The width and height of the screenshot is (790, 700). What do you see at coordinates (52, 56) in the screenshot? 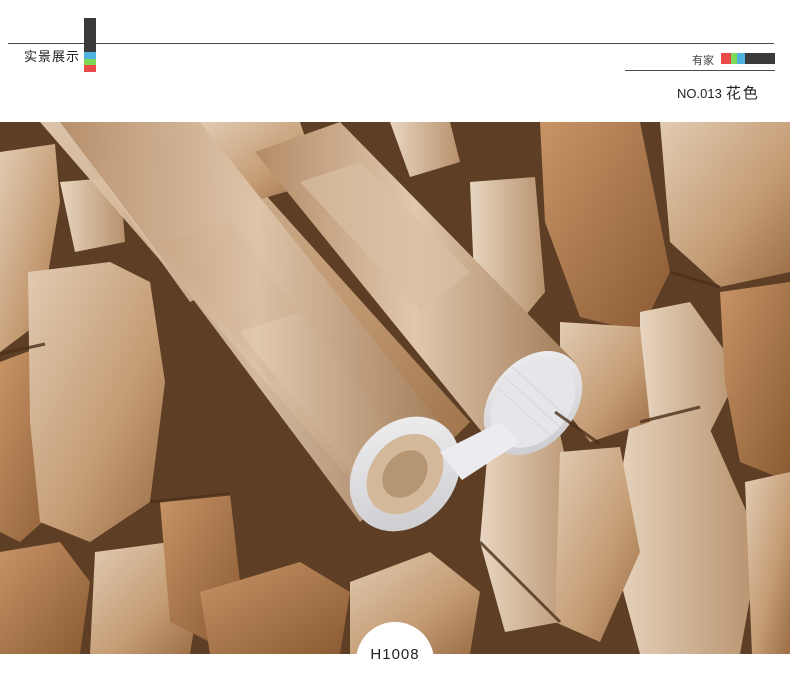
I see `section-title: 实景展示` at bounding box center [52, 56].